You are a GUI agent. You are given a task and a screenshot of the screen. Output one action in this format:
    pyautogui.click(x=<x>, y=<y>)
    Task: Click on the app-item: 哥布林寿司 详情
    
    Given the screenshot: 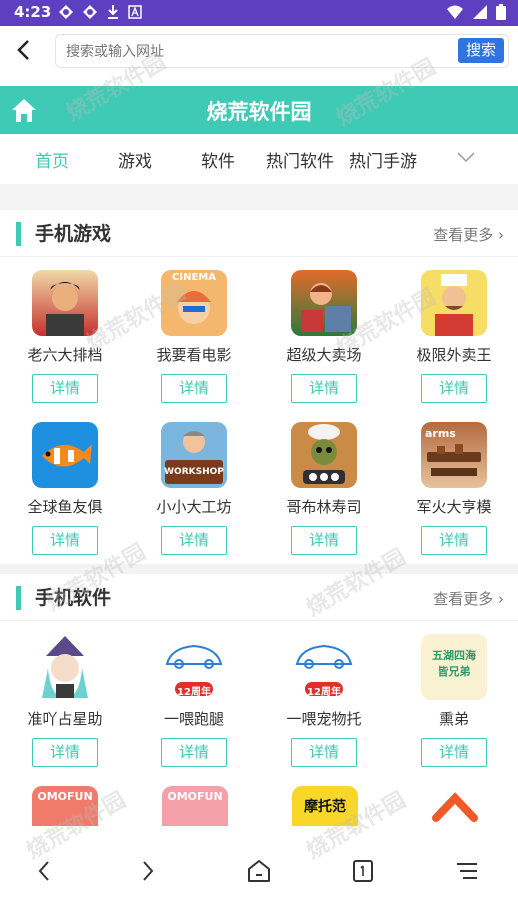 What is the action you would take?
    pyautogui.click(x=324, y=488)
    